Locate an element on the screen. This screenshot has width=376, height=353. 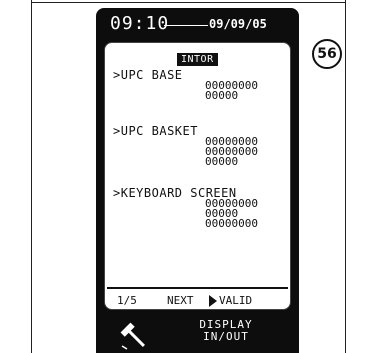
page-indicator: 1/5 is located at coordinates (127, 300).